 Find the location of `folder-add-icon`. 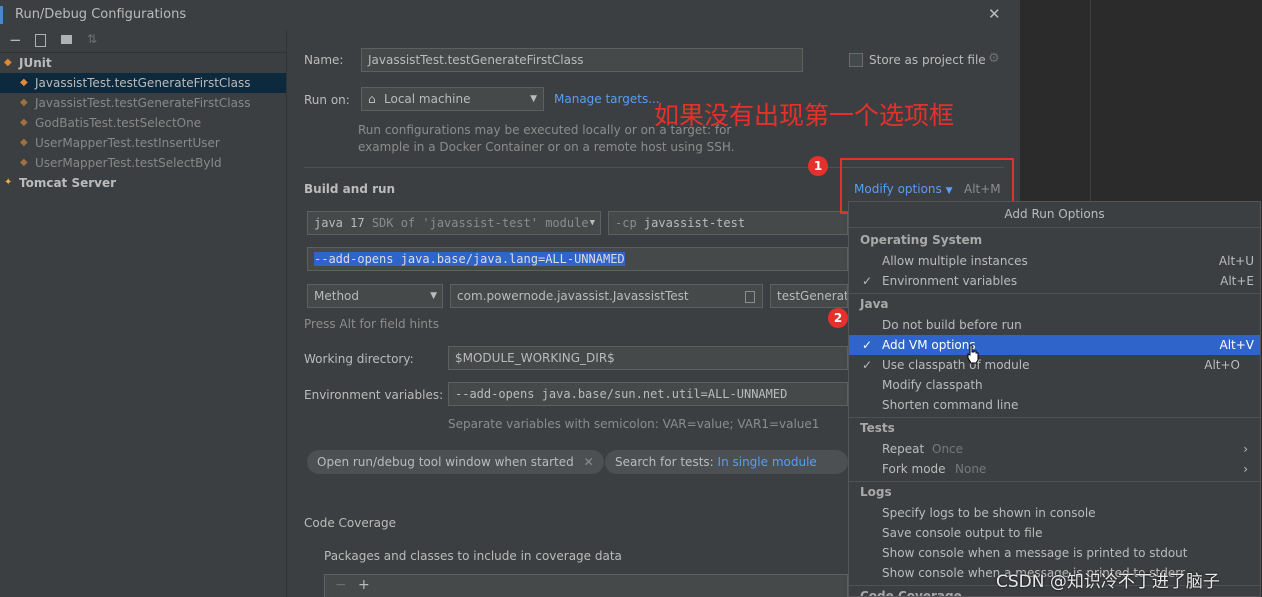

folder-add-icon is located at coordinates (66, 39).